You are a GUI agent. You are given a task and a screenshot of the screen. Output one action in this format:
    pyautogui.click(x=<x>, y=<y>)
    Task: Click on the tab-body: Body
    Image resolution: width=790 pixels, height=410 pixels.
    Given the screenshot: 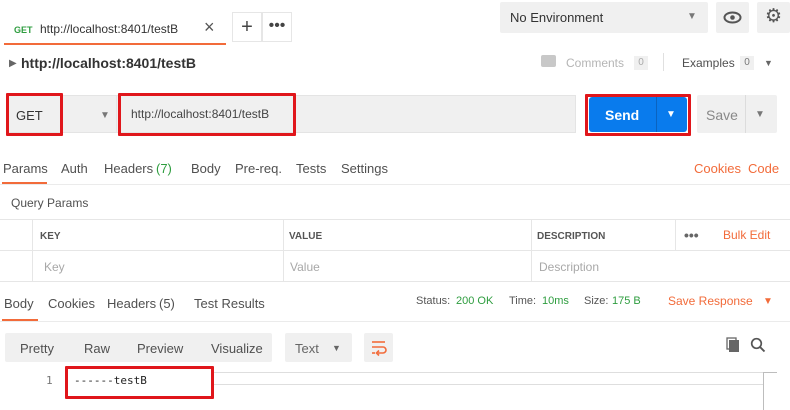 What is the action you would take?
    pyautogui.click(x=206, y=168)
    